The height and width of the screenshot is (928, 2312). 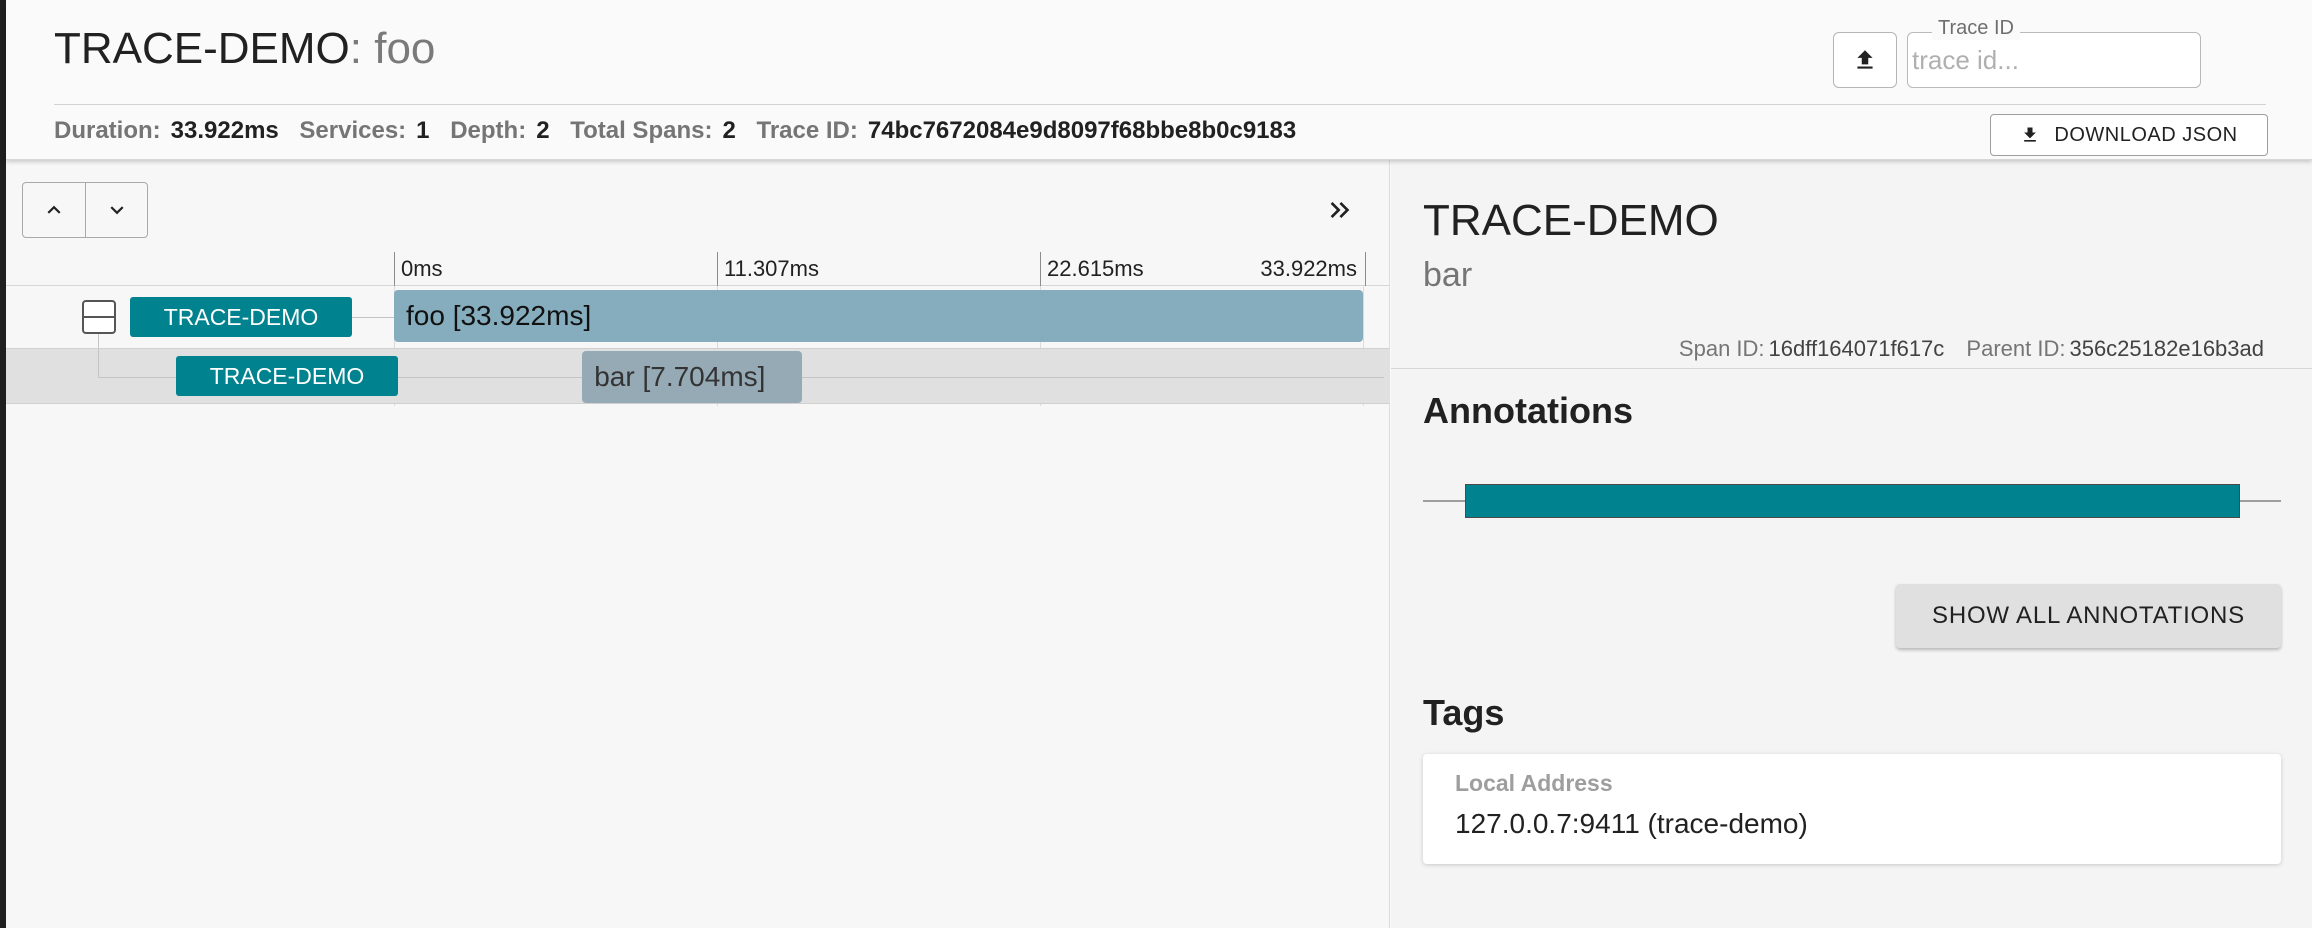 What do you see at coordinates (878, 316) in the screenshot?
I see `span-bar-foo: foo [33.922ms]` at bounding box center [878, 316].